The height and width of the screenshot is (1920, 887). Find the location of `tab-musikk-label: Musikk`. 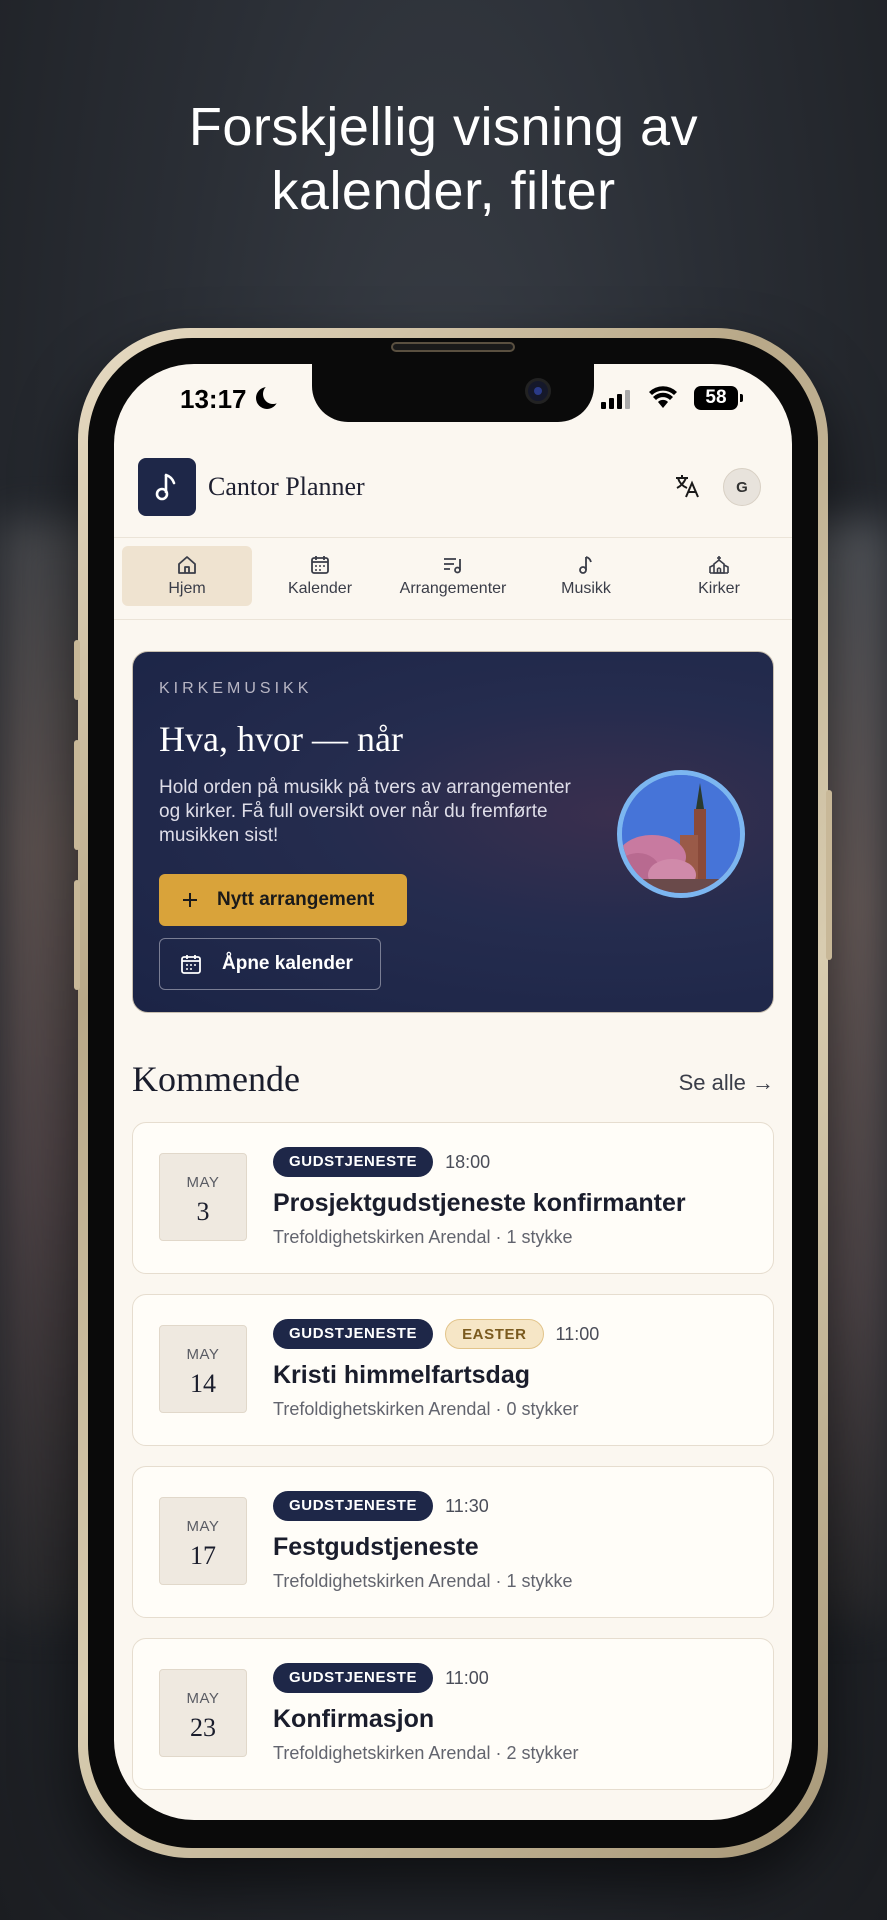

tab-musikk-label: Musikk is located at coordinates (586, 588).